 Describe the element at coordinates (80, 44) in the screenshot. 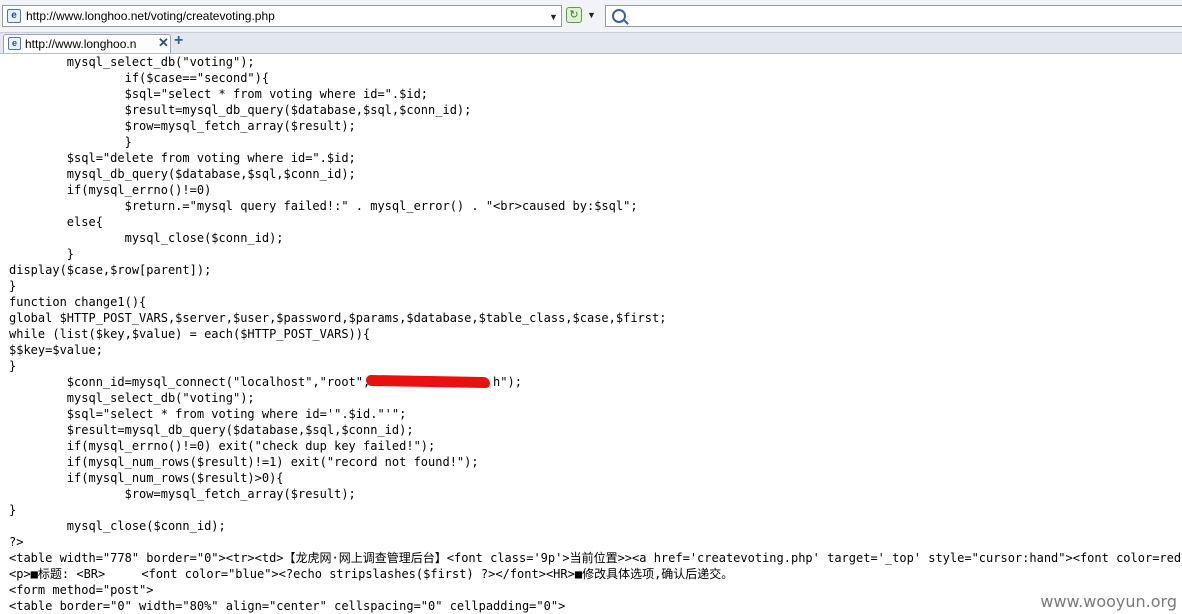

I see `tab-label: http://www.longhoo.n` at that location.